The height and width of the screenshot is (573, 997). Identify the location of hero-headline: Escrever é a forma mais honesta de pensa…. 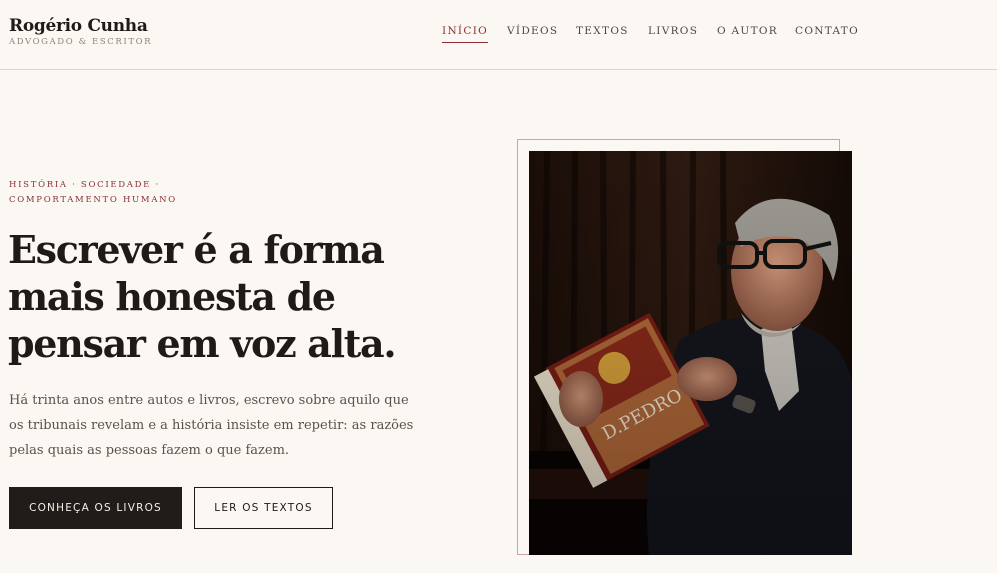
(218, 296).